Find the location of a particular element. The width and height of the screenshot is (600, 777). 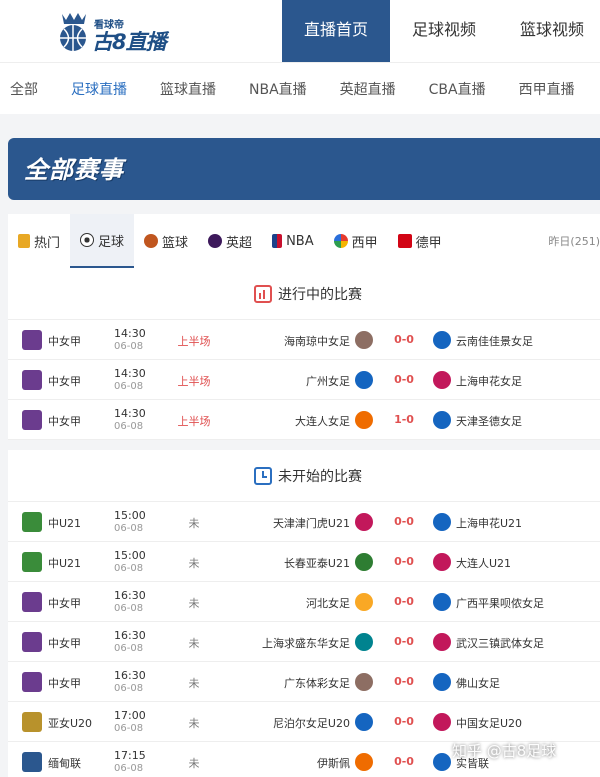

tab-laliga: 西甲 is located at coordinates (356, 241).